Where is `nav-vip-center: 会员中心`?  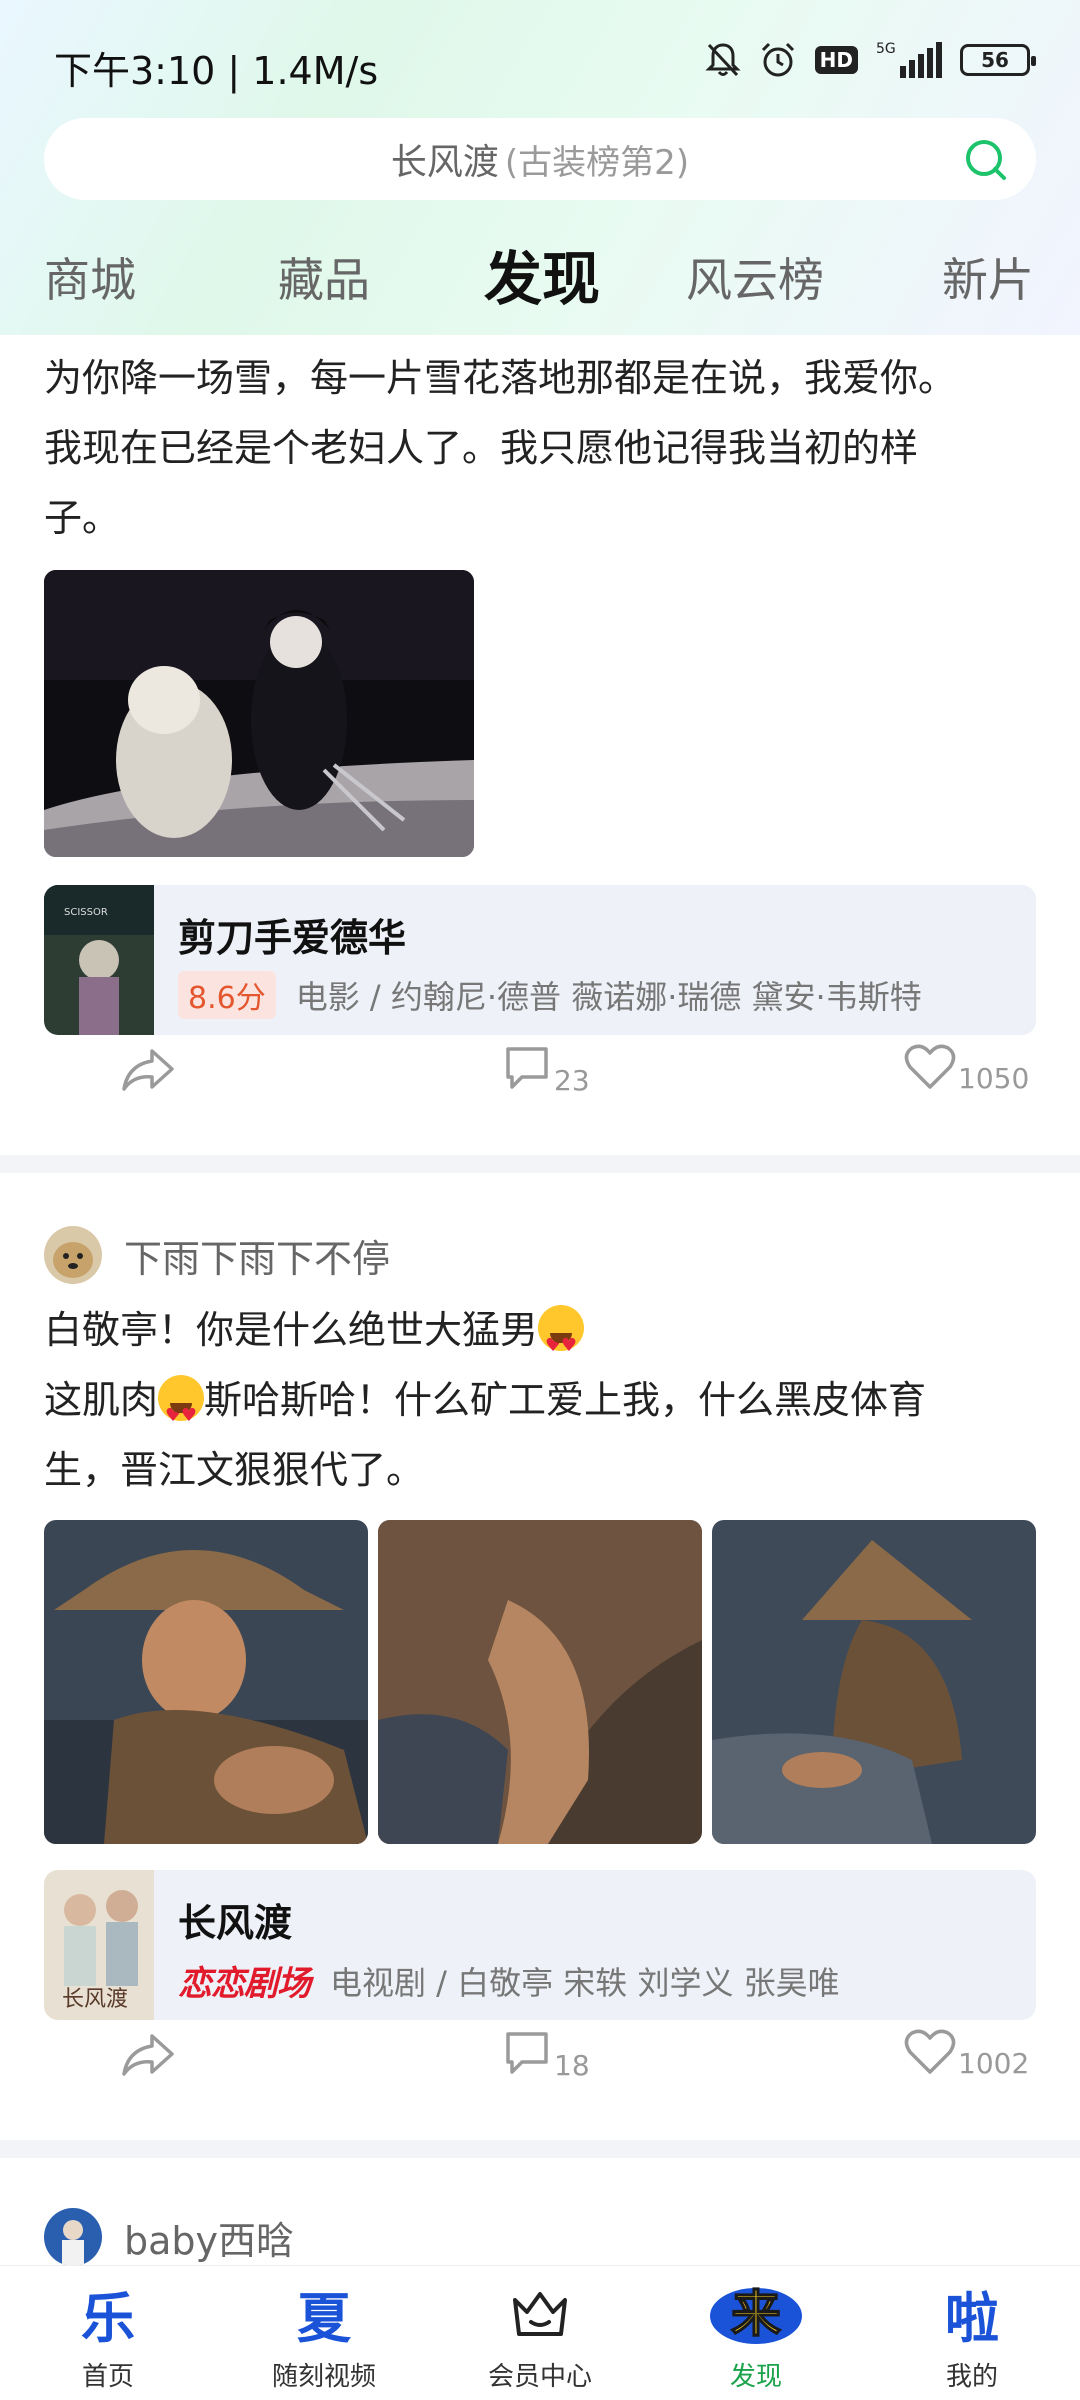 nav-vip-center: 会员中心 is located at coordinates (540, 2334).